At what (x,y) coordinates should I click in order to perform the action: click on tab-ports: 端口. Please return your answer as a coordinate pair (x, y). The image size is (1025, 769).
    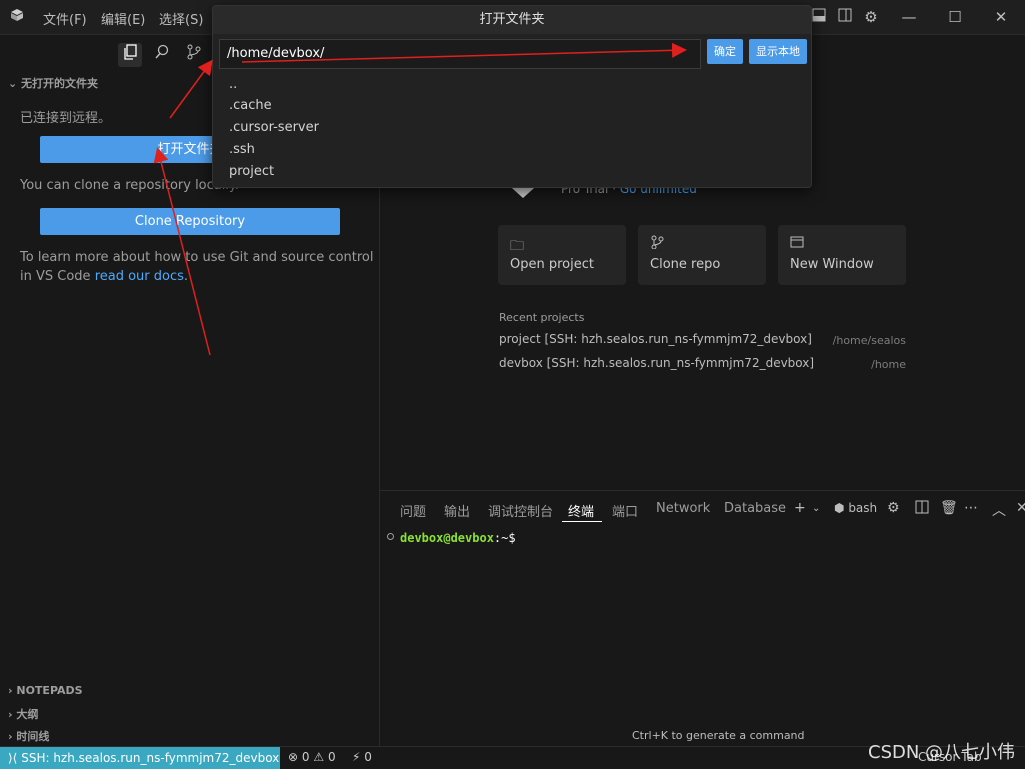
    Looking at the image, I should click on (625, 510).